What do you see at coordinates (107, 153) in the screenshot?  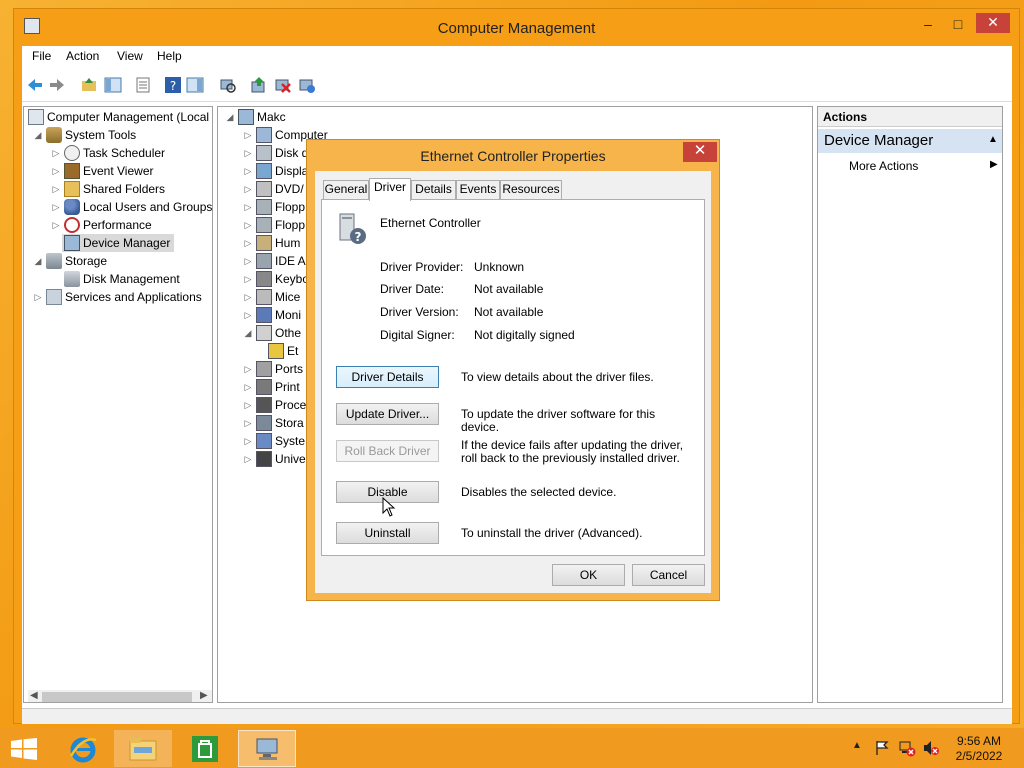 I see `tree-task-scheduler: ▷ Task Scheduler` at bounding box center [107, 153].